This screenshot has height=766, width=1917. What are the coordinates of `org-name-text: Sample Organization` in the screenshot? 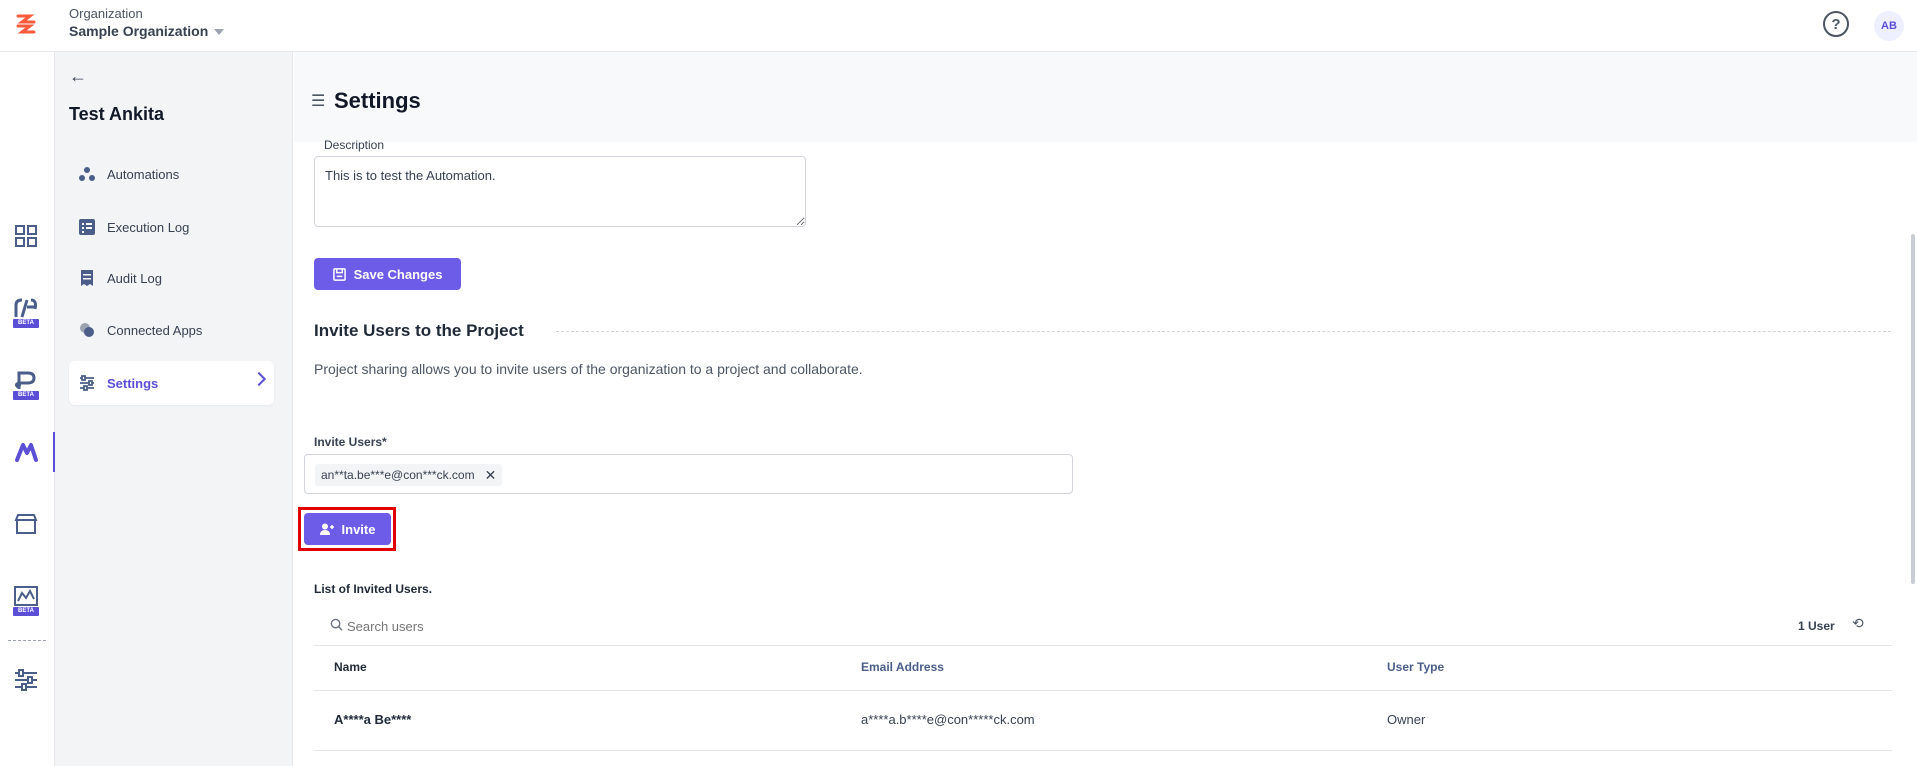 It's located at (139, 31).